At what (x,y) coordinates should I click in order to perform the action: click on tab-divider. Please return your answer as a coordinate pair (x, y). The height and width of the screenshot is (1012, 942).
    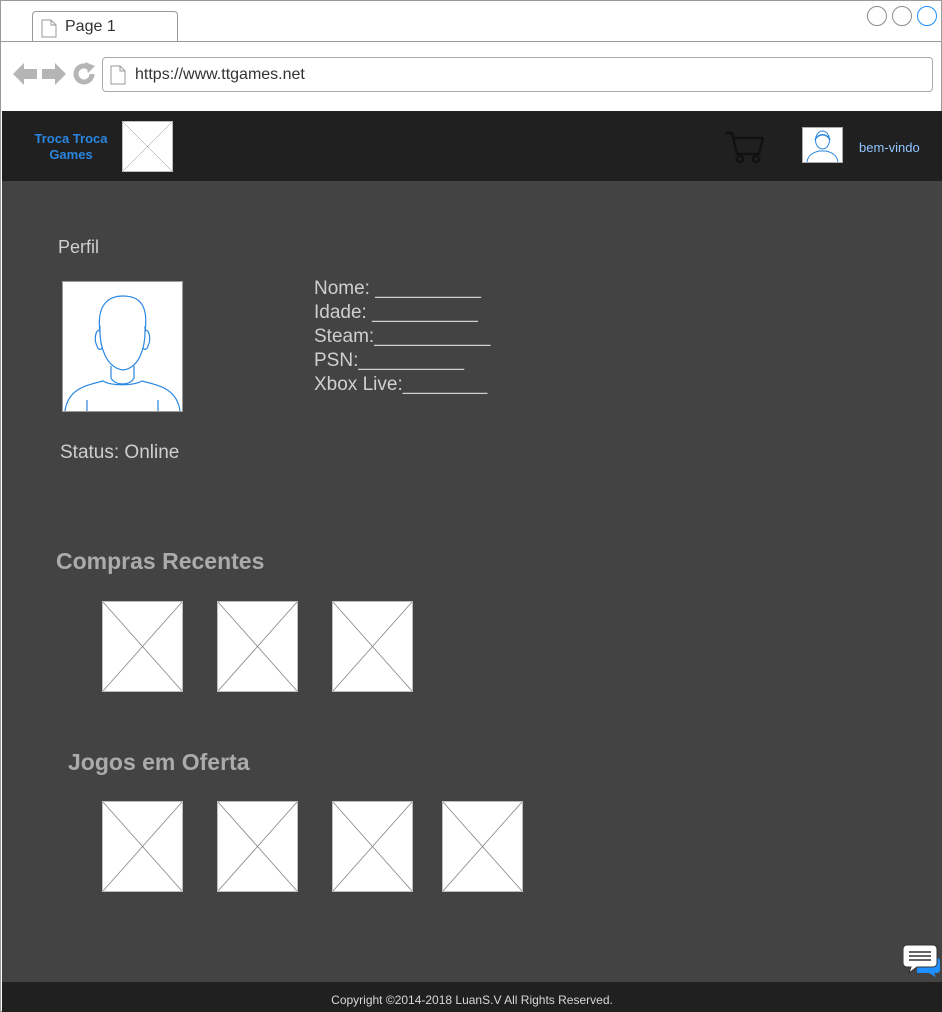
    Looking at the image, I should click on (471, 41).